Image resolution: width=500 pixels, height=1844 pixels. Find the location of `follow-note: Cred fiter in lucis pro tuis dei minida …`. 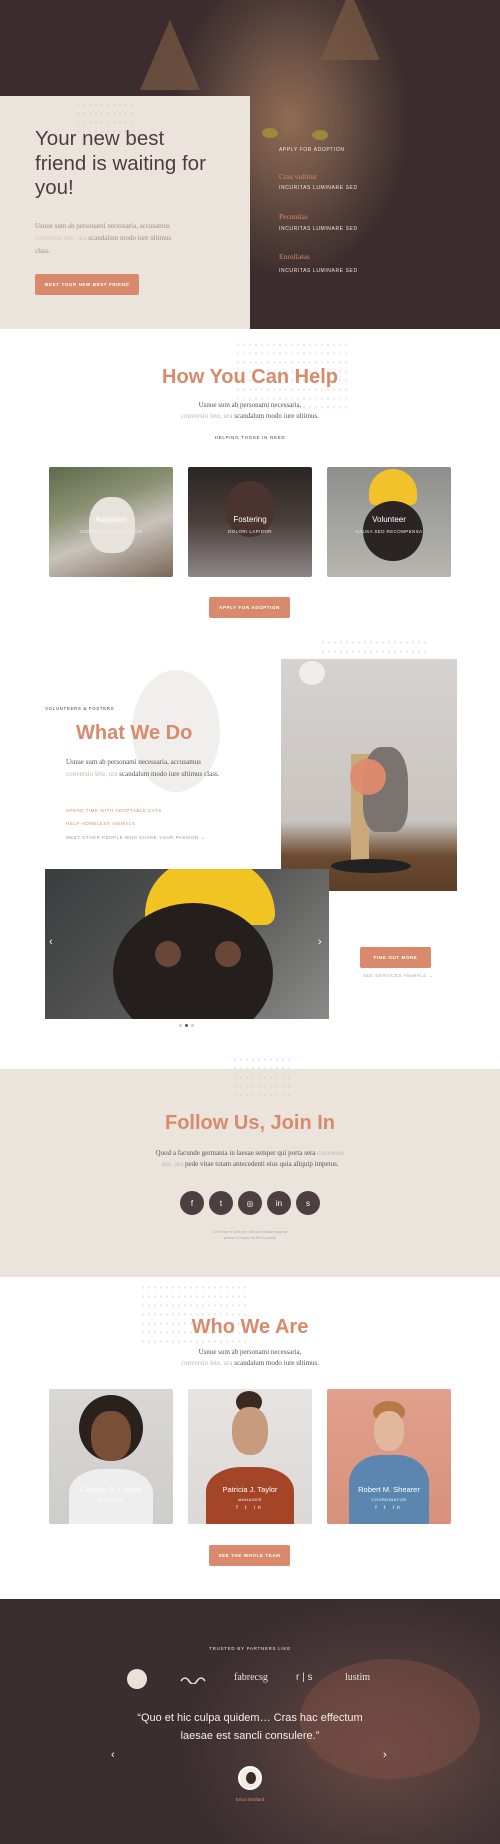

follow-note: Cred fiter in lucis pro tuis dei minida … is located at coordinates (250, 1235).